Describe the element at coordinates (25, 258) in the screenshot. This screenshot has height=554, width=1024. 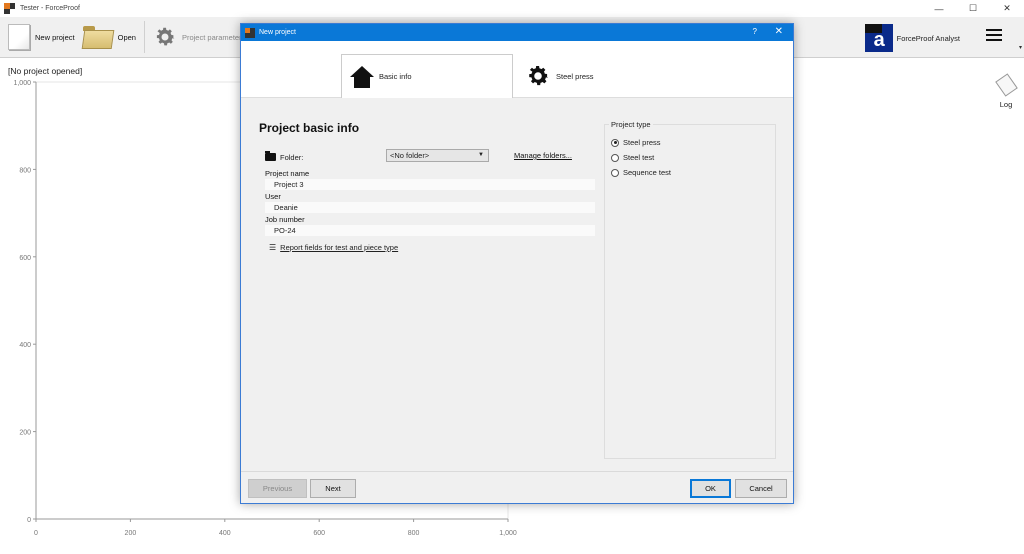
I see `y-tick-label: 600` at that location.